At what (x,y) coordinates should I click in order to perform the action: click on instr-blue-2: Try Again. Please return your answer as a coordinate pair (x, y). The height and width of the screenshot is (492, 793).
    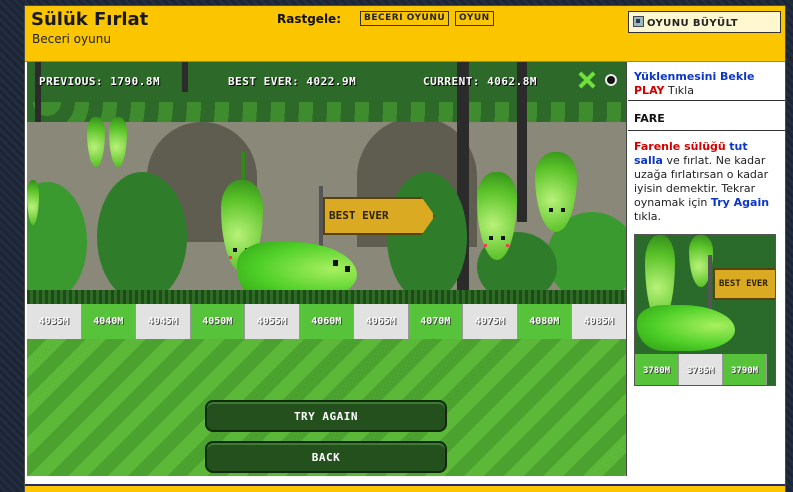
    Looking at the image, I should click on (740, 202).